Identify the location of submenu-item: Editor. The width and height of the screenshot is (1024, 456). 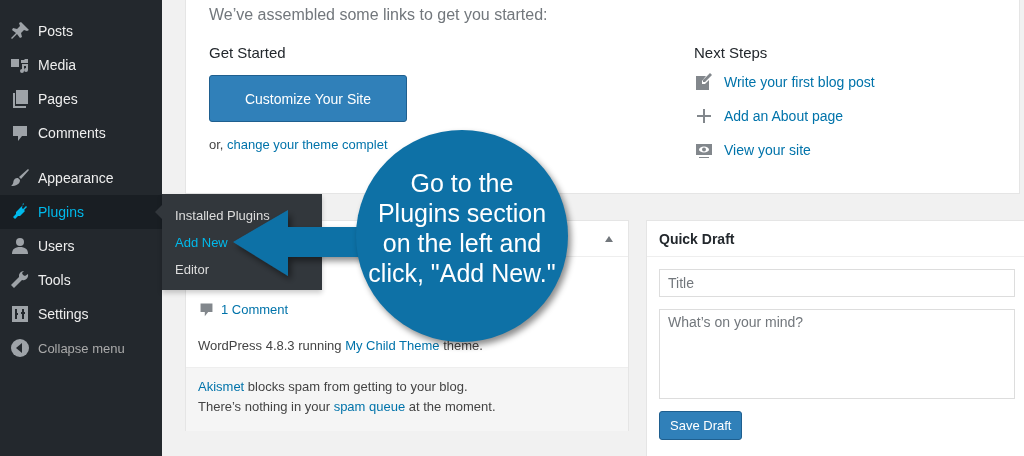
(192, 269).